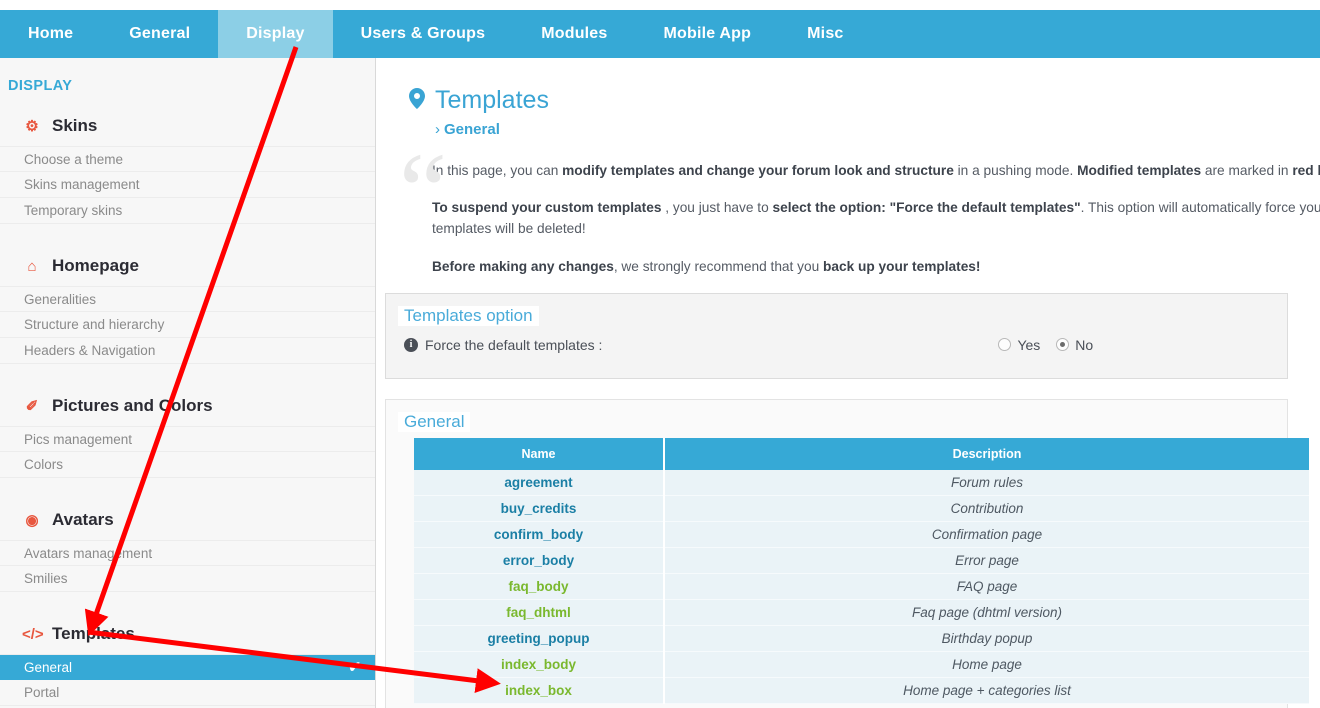 This screenshot has height=708, width=1320. Describe the element at coordinates (73, 210) in the screenshot. I see `sidebar-item-label: Temporary skins` at that location.